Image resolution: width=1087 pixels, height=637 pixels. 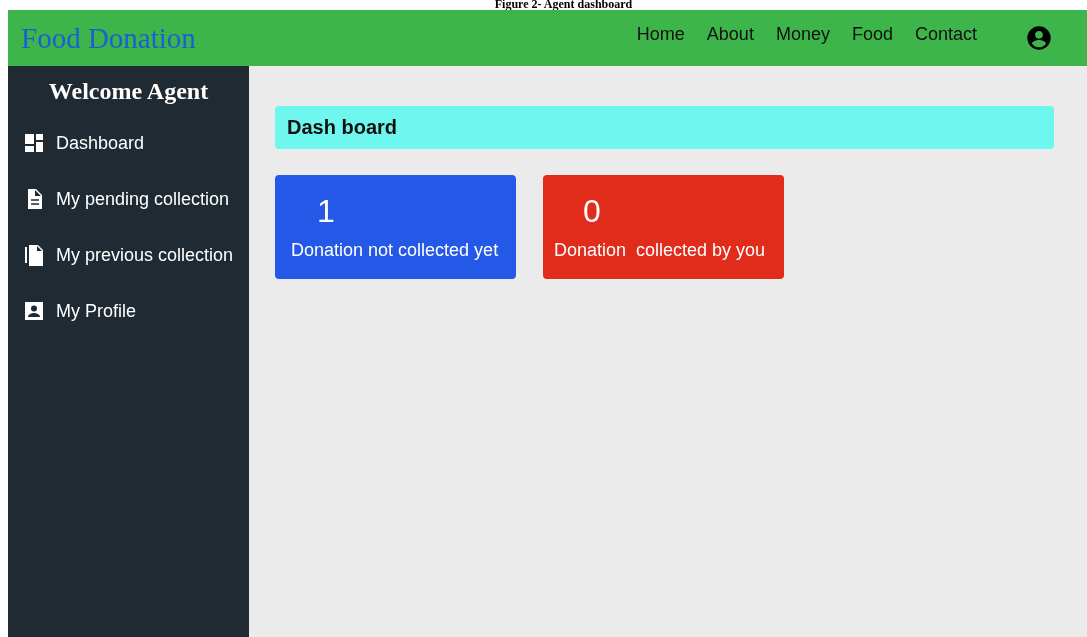 What do you see at coordinates (872, 34) in the screenshot?
I see `nav-link: Food` at bounding box center [872, 34].